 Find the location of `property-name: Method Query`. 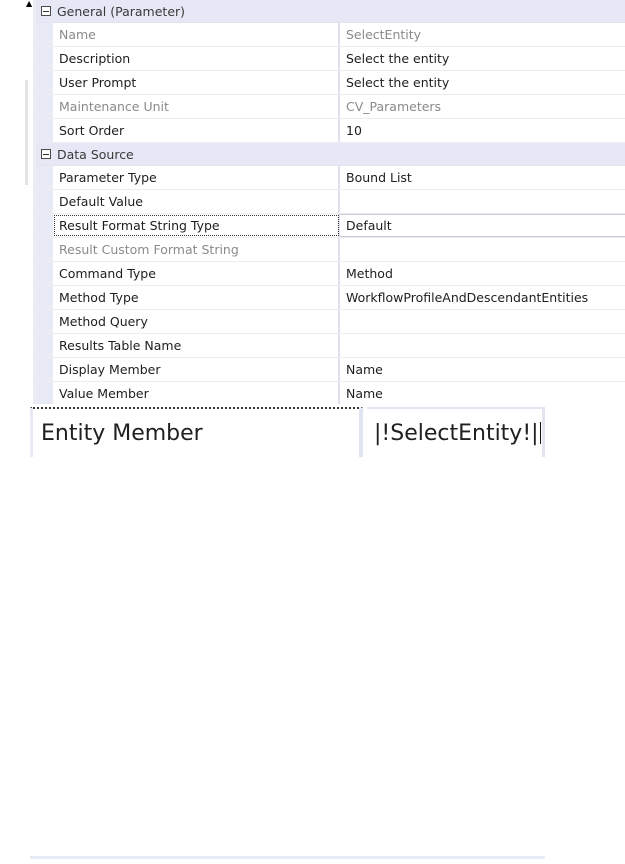

property-name: Method Query is located at coordinates (196, 321).